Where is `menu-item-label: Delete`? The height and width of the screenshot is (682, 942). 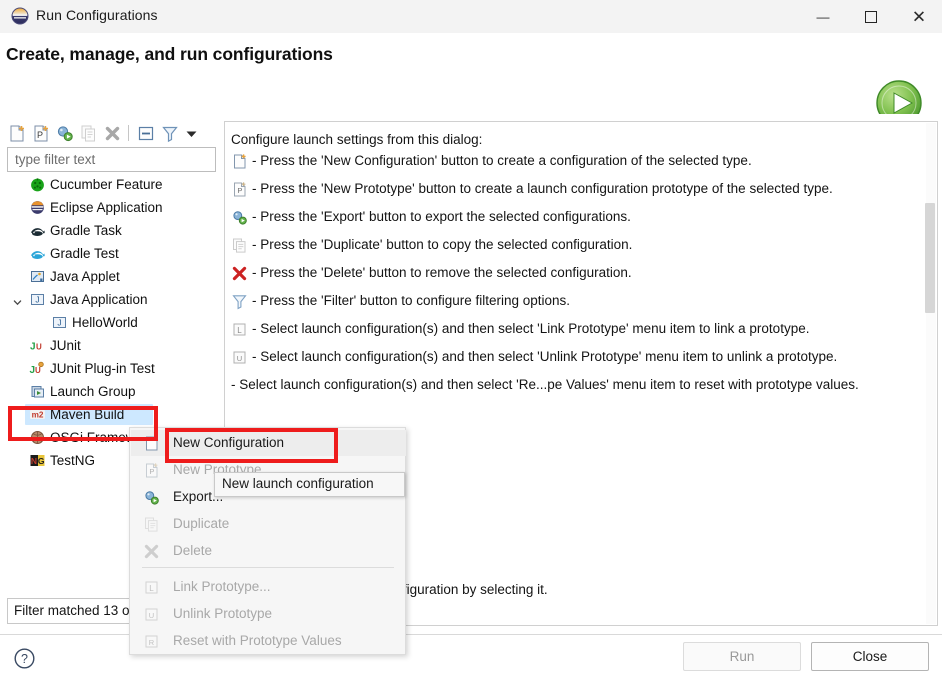
menu-item-label: Delete is located at coordinates (193, 550).